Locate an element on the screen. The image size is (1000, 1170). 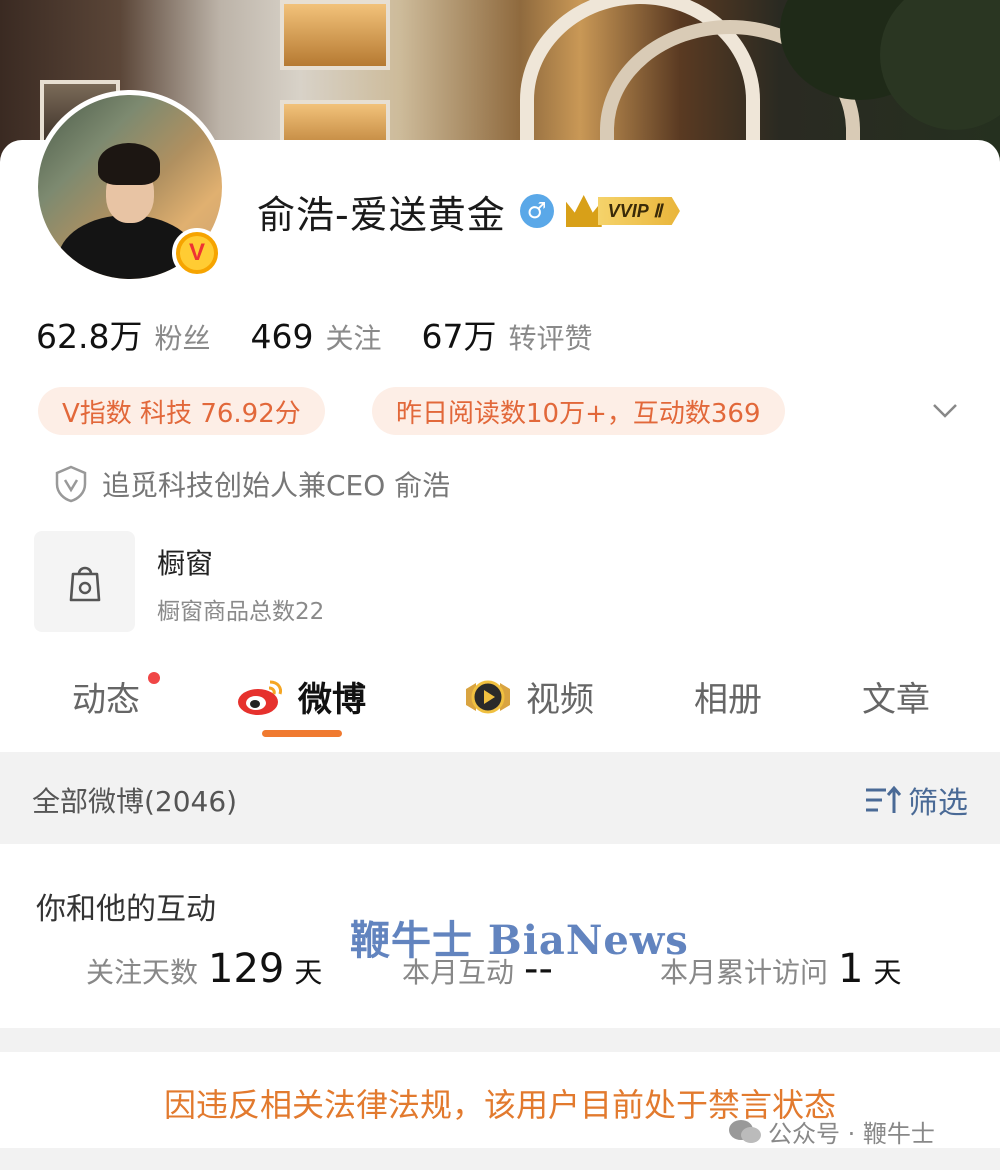
bottom-divider is located at coordinates (500, 1159).